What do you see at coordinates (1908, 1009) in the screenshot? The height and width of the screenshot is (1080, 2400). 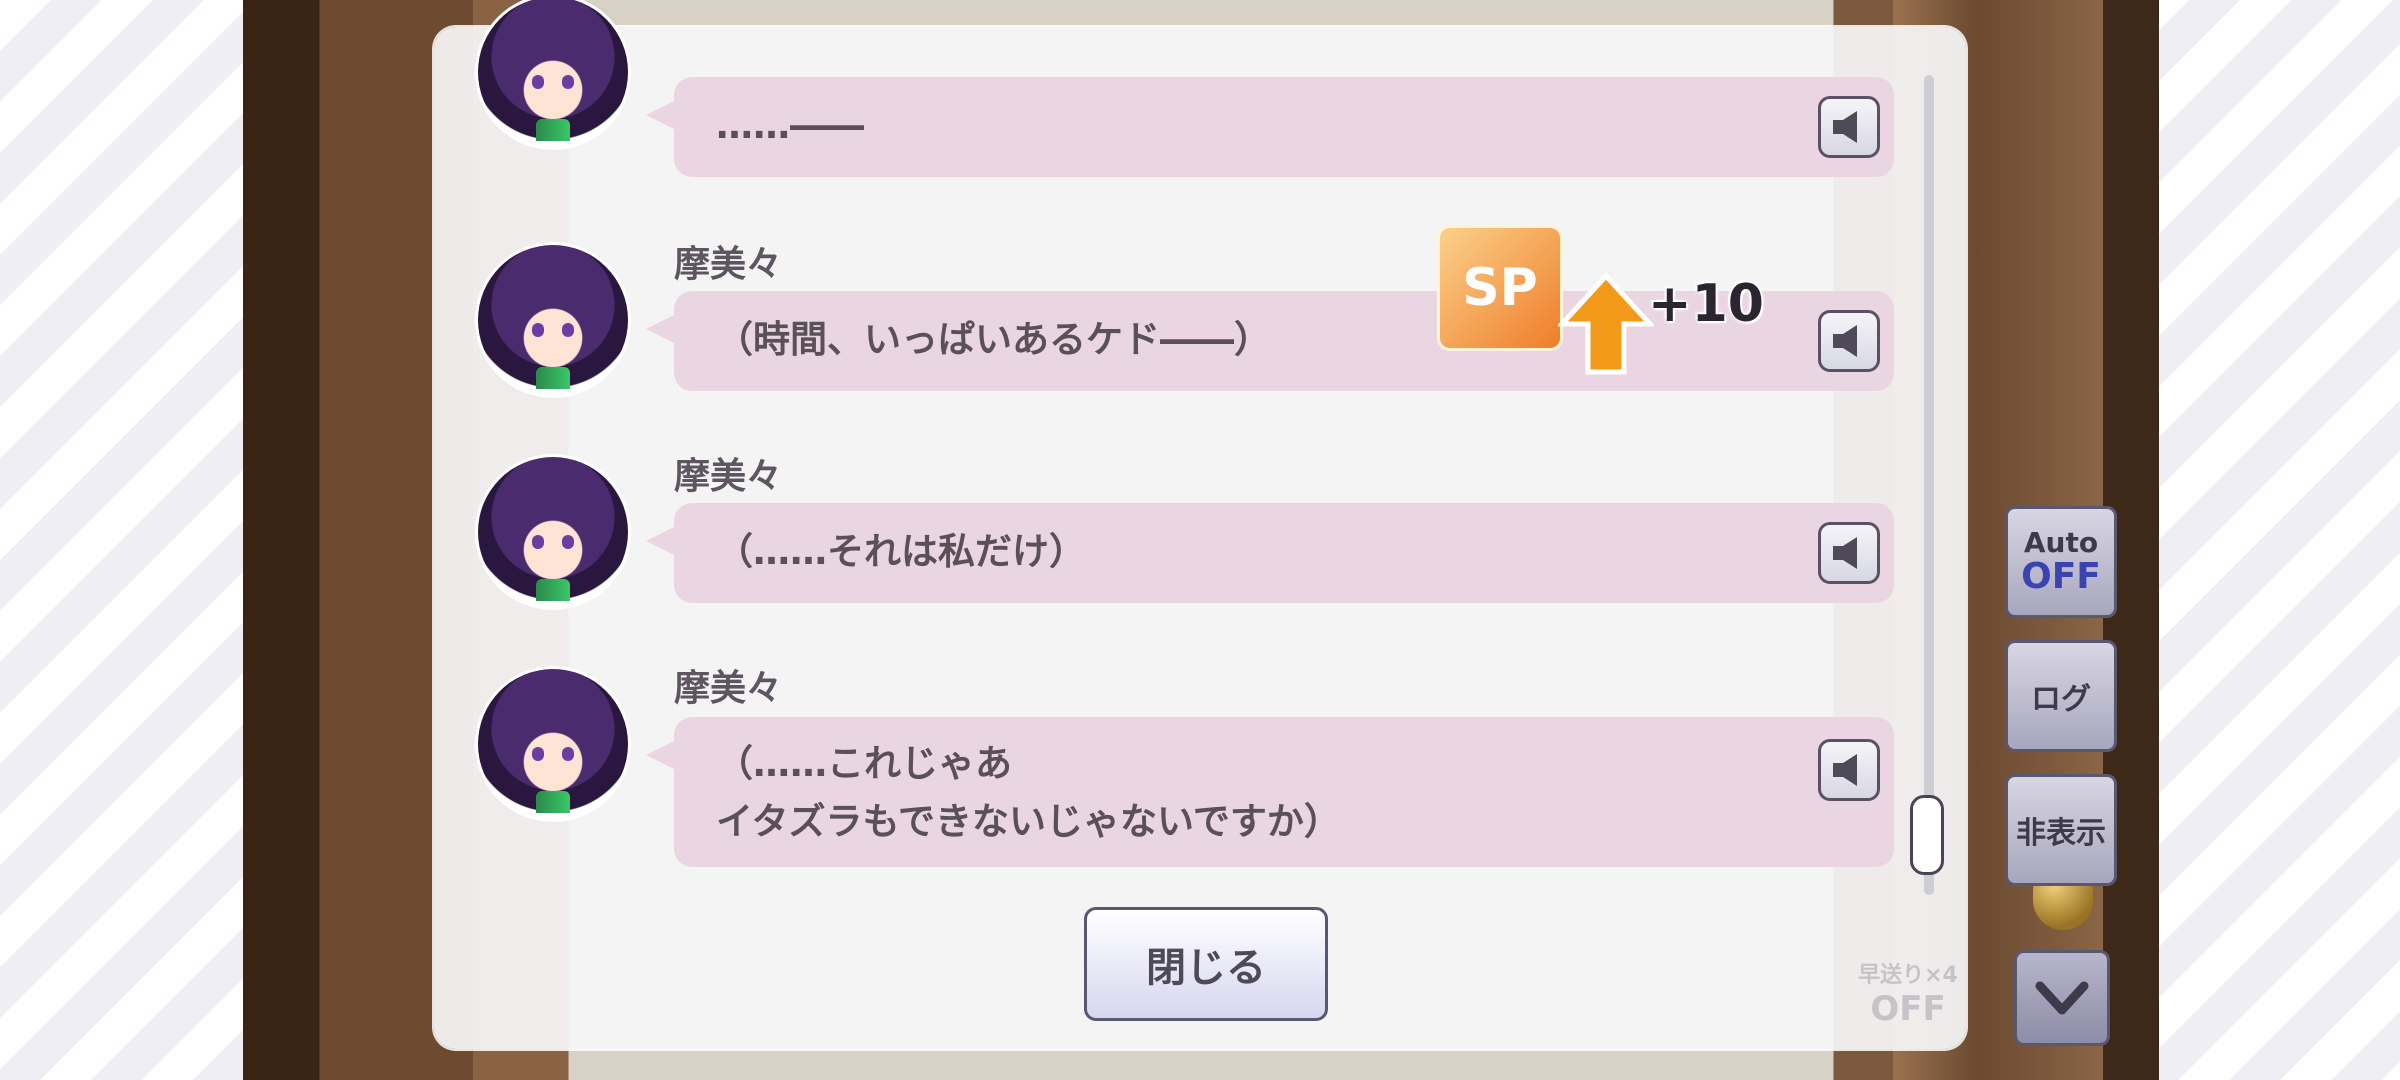 I see `fast-forward-state: OFF` at bounding box center [1908, 1009].